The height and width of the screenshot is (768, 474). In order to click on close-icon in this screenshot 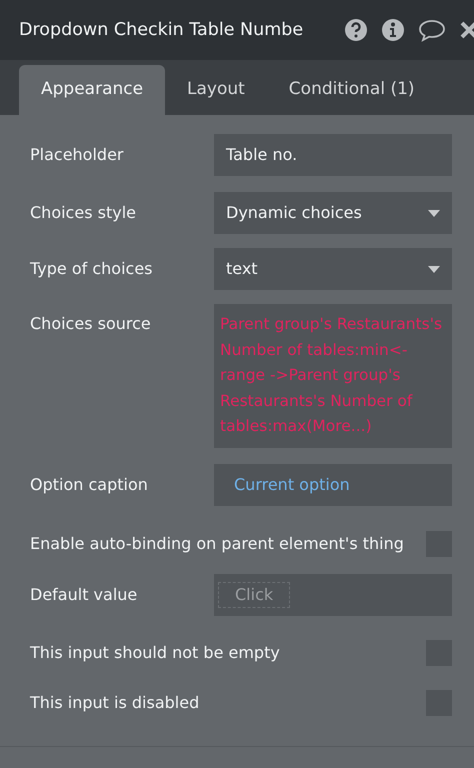, I will do `click(466, 30)`.